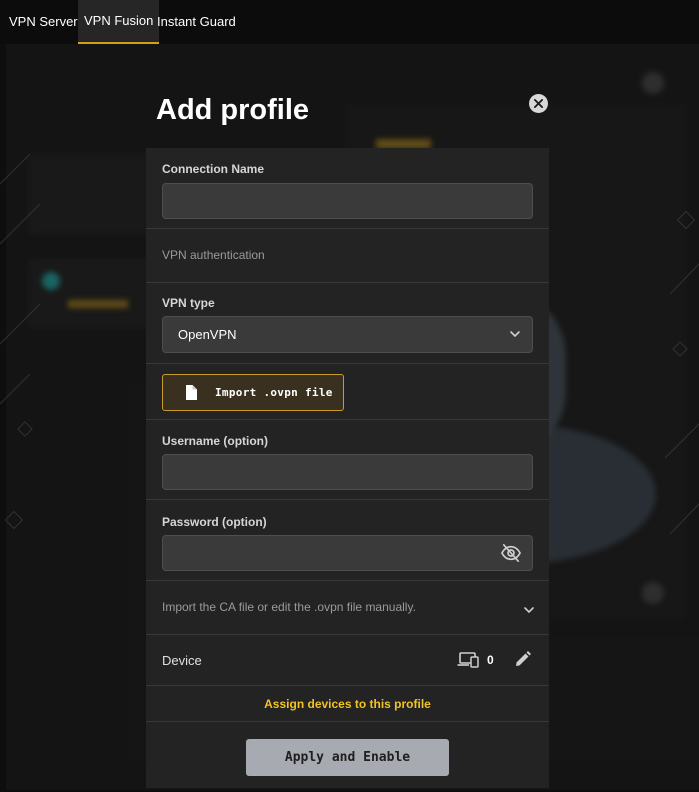  What do you see at coordinates (207, 334) in the screenshot?
I see `vpn-type-value: OpenVPN` at bounding box center [207, 334].